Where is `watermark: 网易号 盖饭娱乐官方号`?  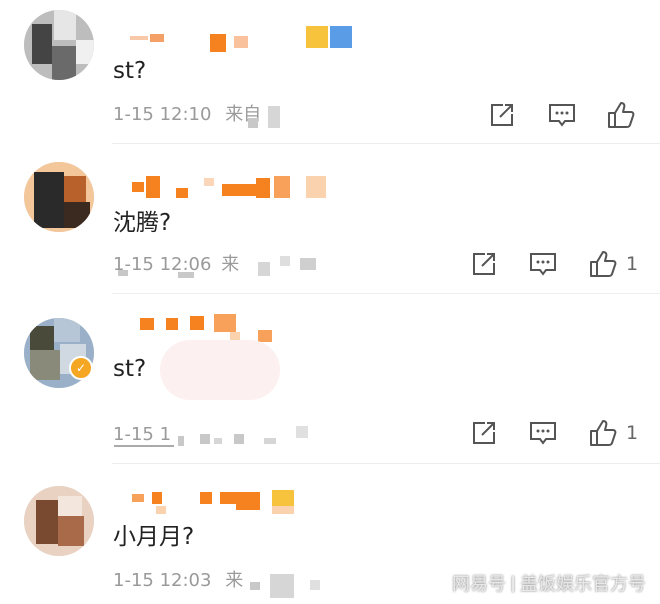 watermark: 网易号 盖饭娱乐官方号 is located at coordinates (549, 583).